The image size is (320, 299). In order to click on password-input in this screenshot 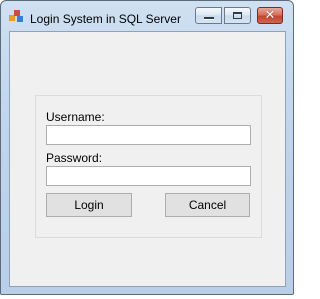, I will do `click(148, 176)`.